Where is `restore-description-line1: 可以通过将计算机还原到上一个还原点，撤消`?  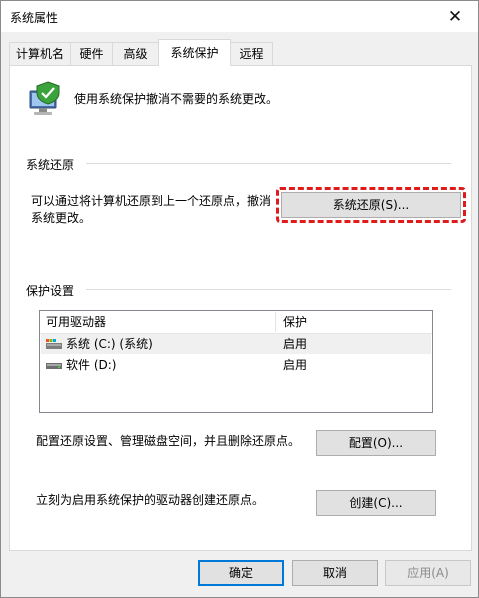
restore-description-line1: 可以通过将计算机还原到上一个还原点，撤消 is located at coordinates (151, 201).